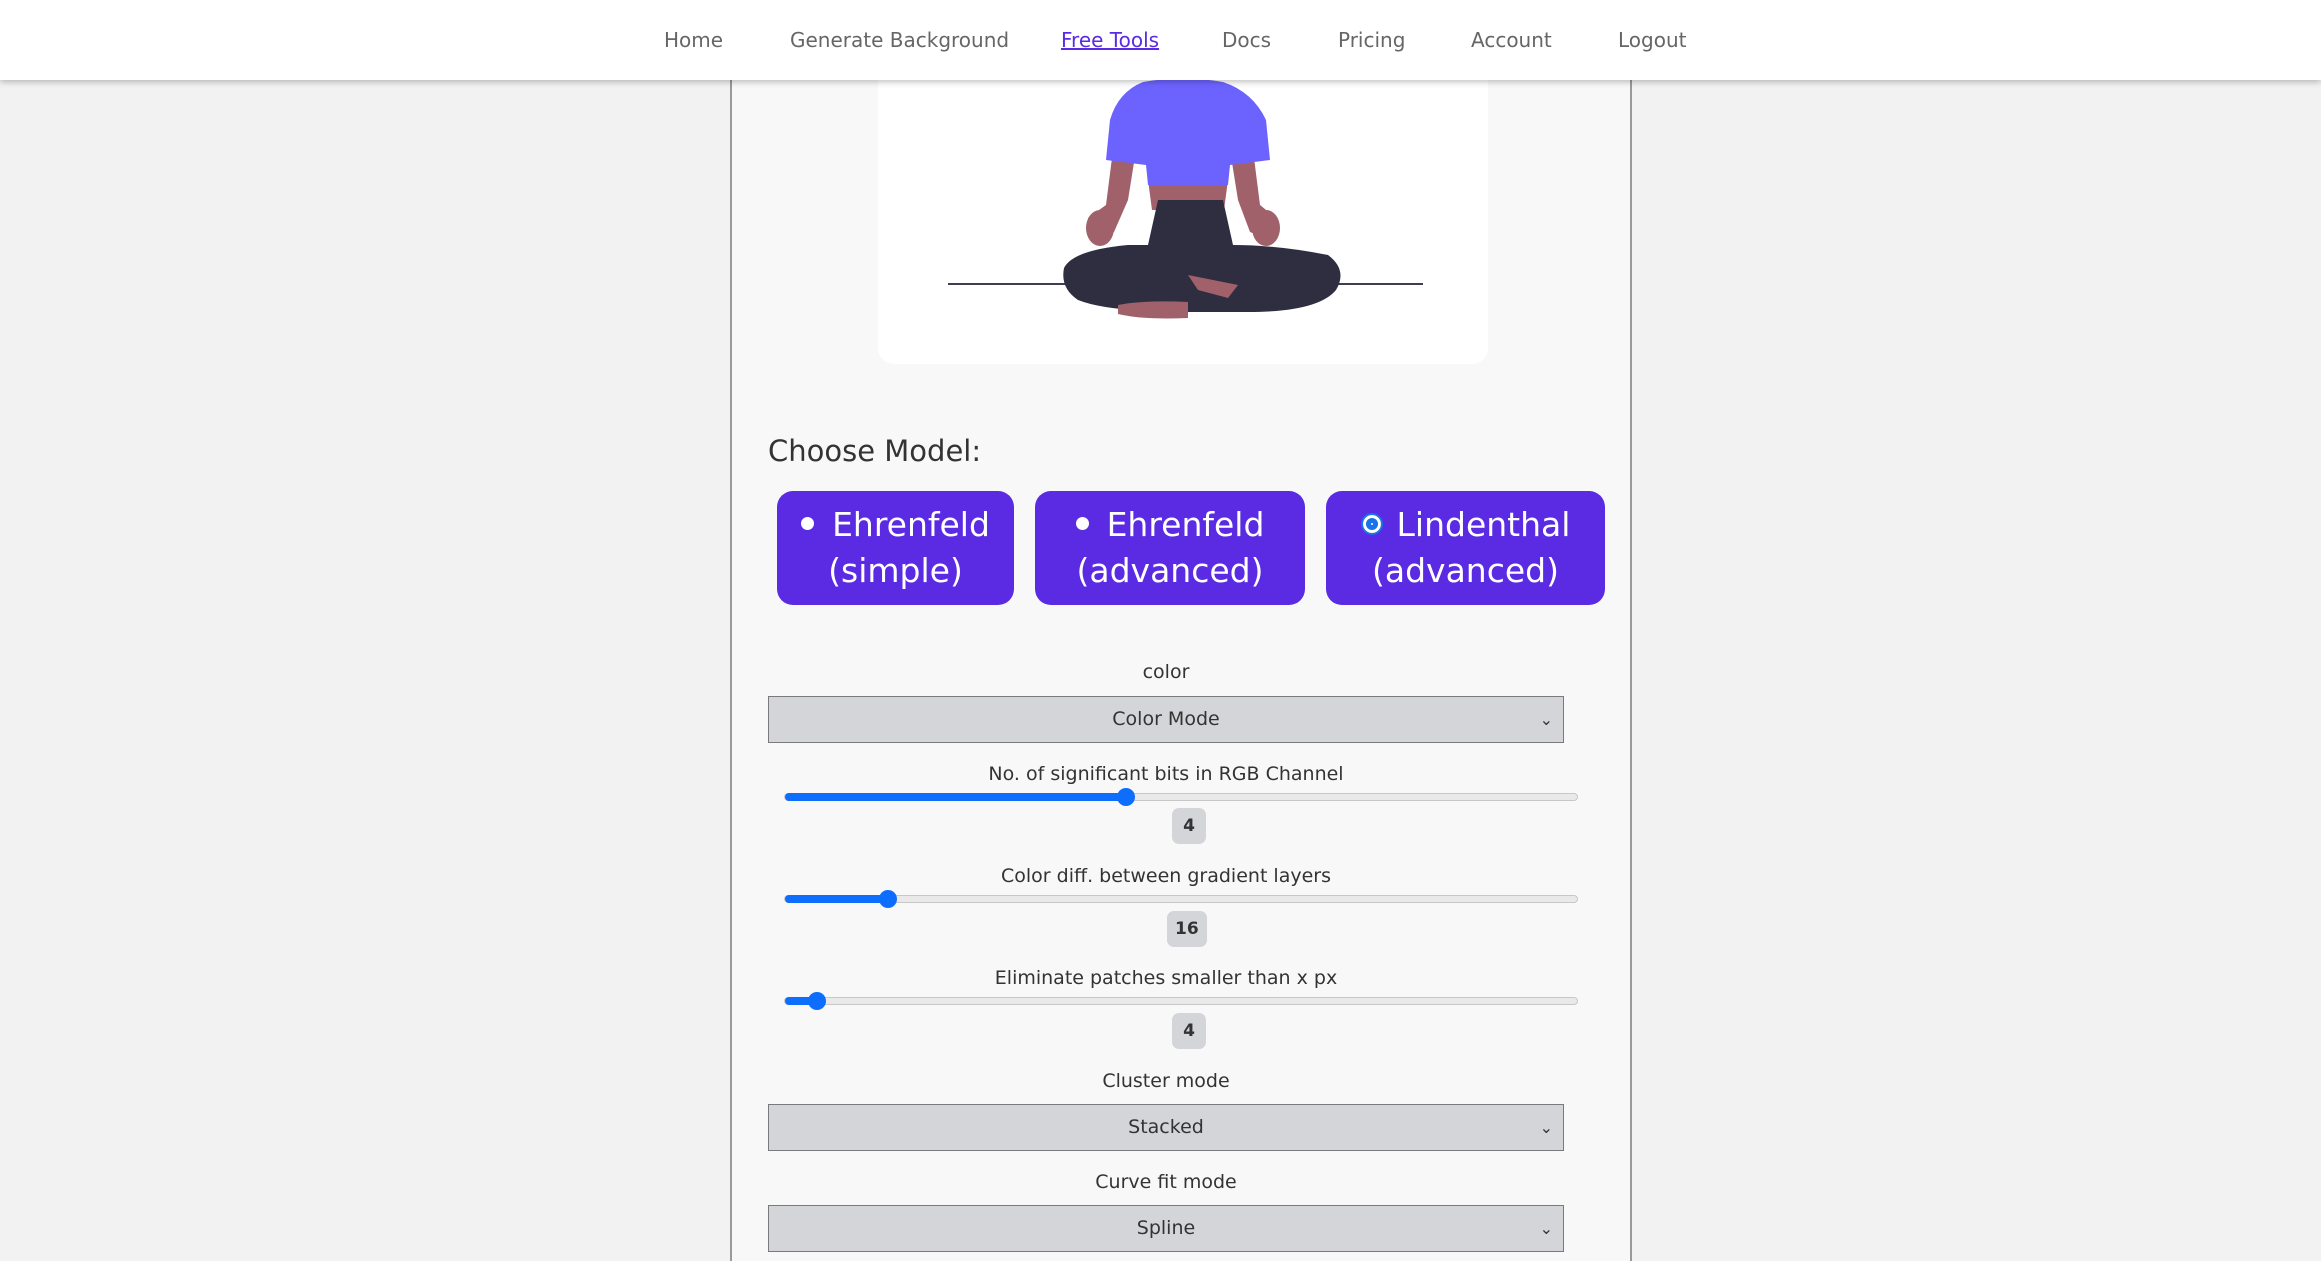 Image resolution: width=2321 pixels, height=1261 pixels. What do you see at coordinates (1166, 876) in the screenshot?
I see `color-diff-label: Color diff. between gradient layers` at bounding box center [1166, 876].